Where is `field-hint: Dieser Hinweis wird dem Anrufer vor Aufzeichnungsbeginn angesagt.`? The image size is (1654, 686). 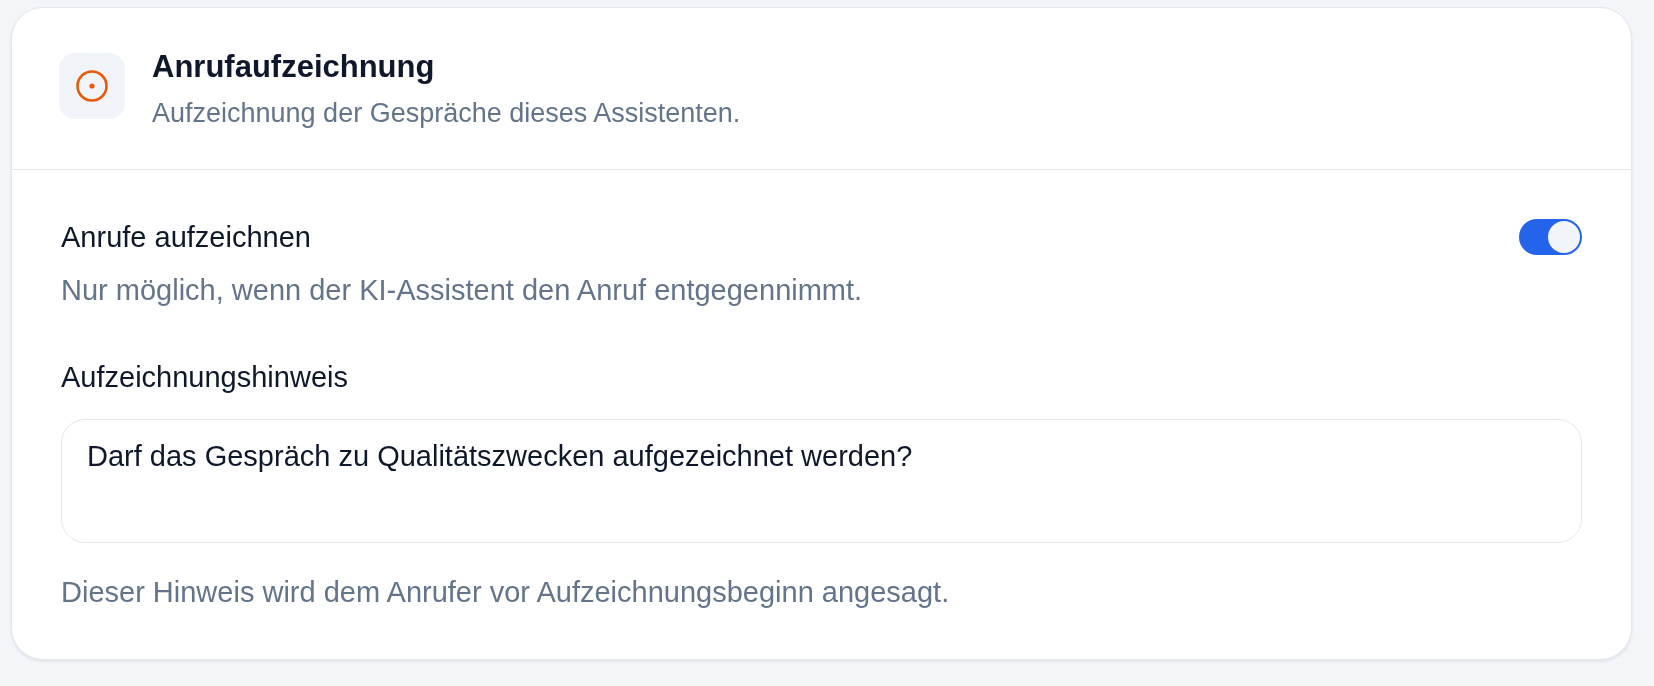 field-hint: Dieser Hinweis wird dem Anrufer vor Aufzeichnungsbeginn angesagt. is located at coordinates (506, 592).